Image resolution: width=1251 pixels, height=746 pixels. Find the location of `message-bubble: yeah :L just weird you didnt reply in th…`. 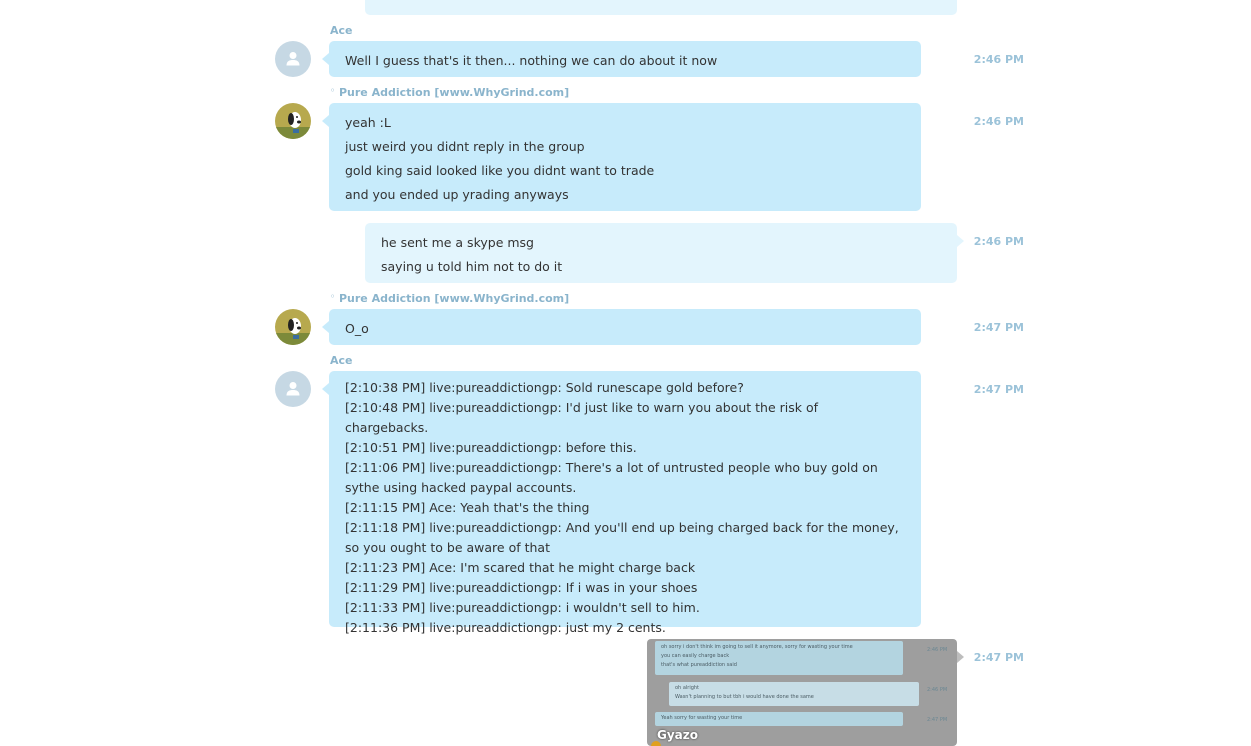

message-bubble: yeah :L just weird you didnt reply in th… is located at coordinates (621, 157).